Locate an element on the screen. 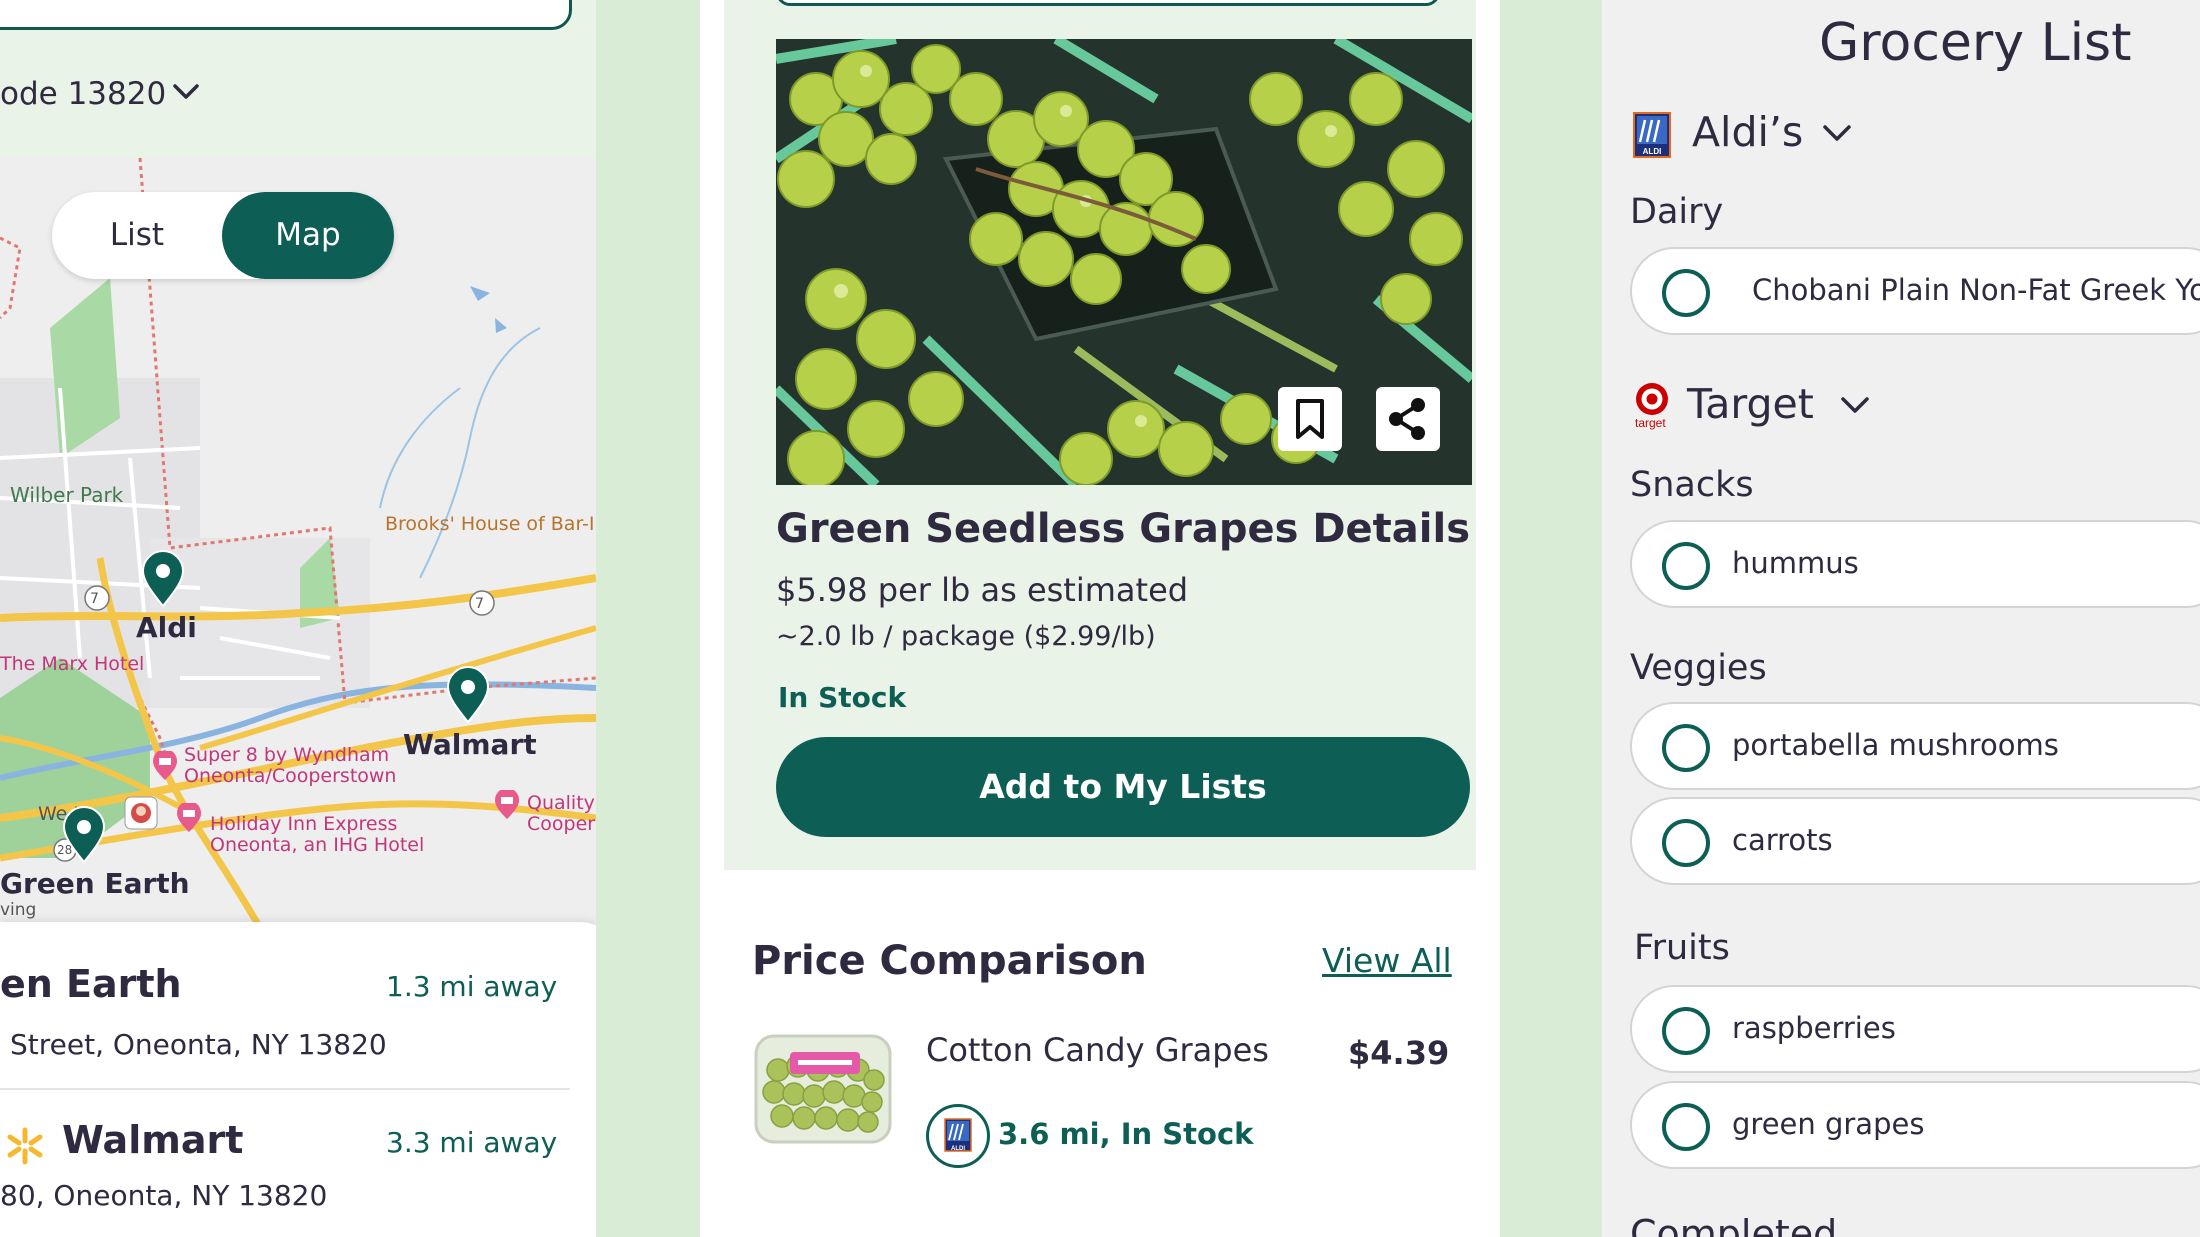 This screenshot has width=2200, height=1237. view-toggle: List Map is located at coordinates (223, 235).